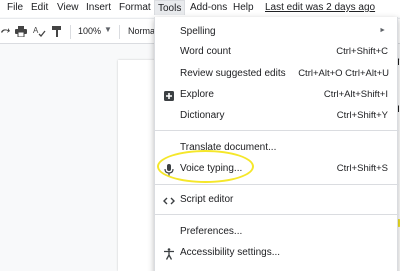  Describe the element at coordinates (197, 94) in the screenshot. I see `menu-item-label: Explore` at that location.